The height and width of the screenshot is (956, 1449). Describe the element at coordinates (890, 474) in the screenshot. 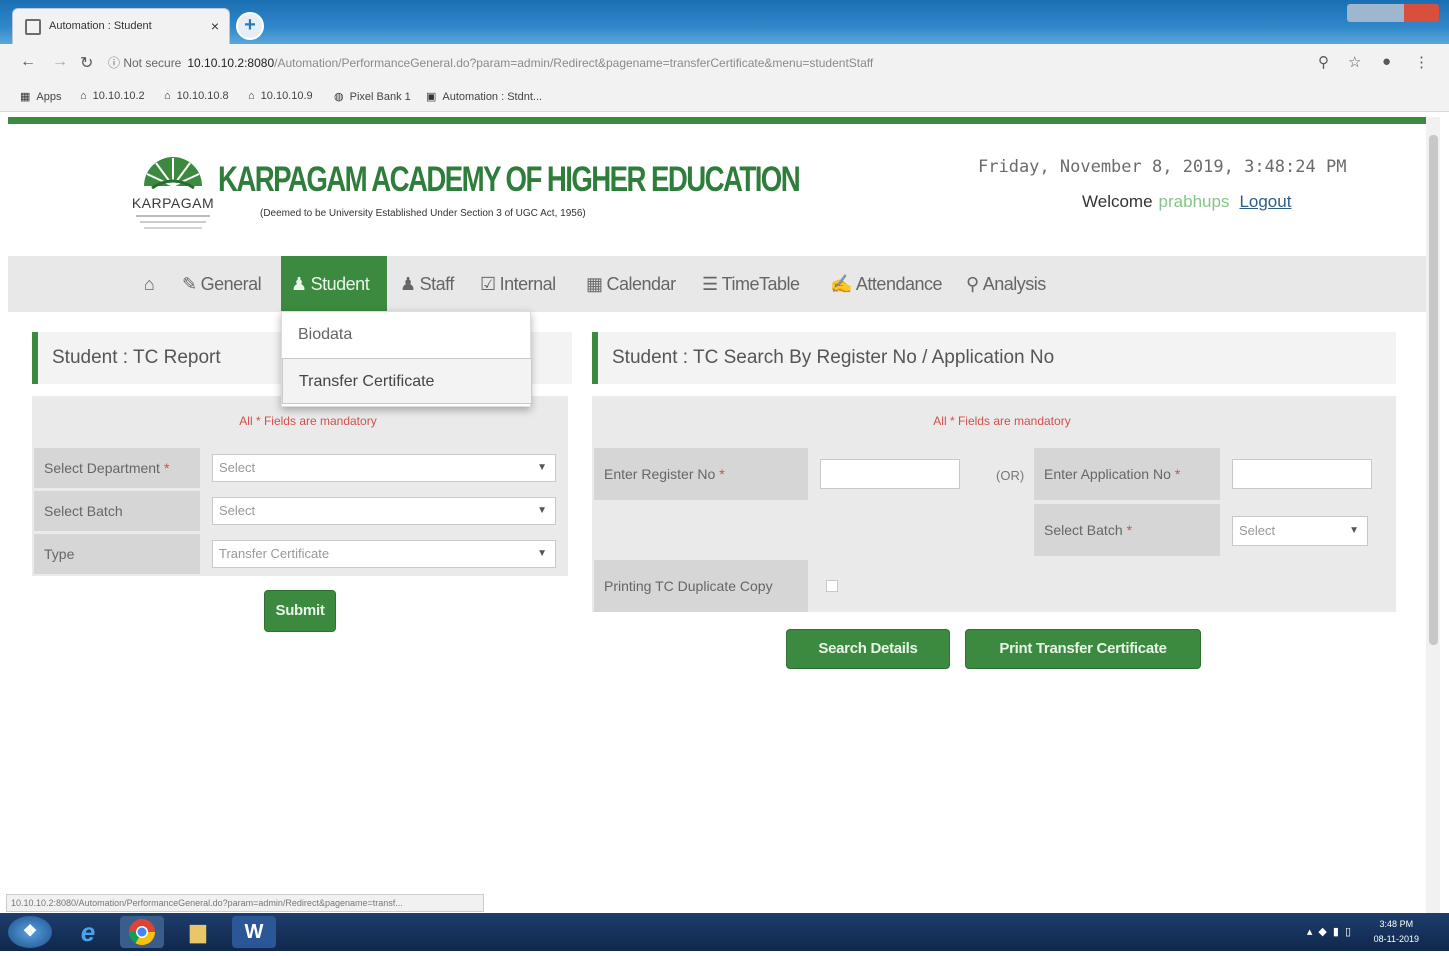

I see `register-no-input` at that location.